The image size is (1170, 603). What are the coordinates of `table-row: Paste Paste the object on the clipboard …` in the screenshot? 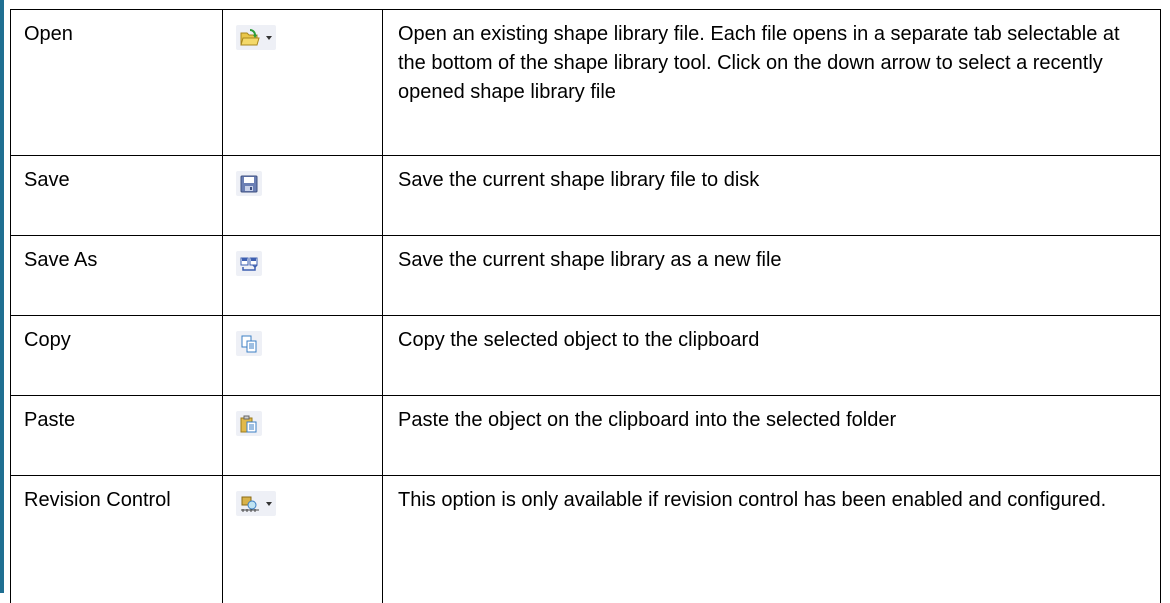 It's located at (585, 435).